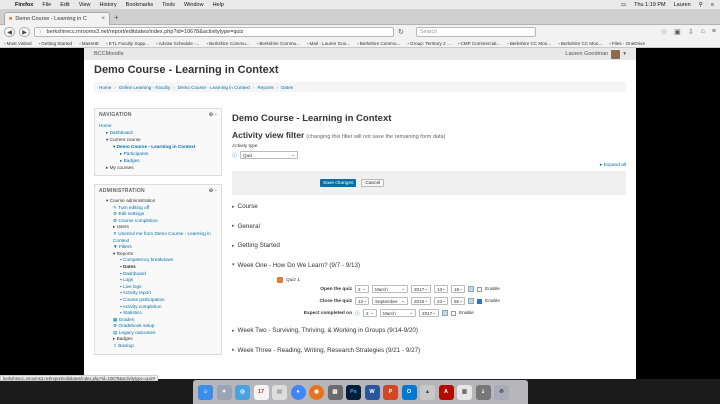 The image size is (720, 404). Describe the element at coordinates (158, 339) in the screenshot. I see `admin-badges: ▸ Badges` at that location.